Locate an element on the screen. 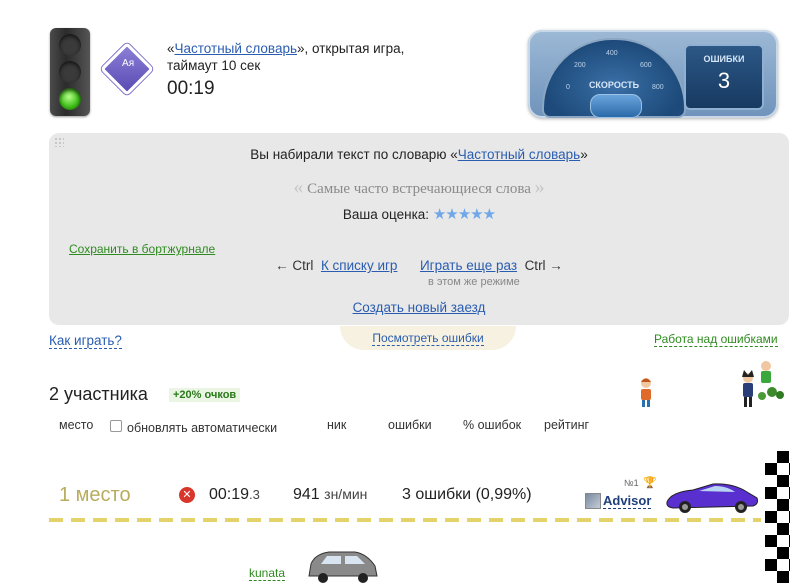  dial-tick: 600 is located at coordinates (646, 65).